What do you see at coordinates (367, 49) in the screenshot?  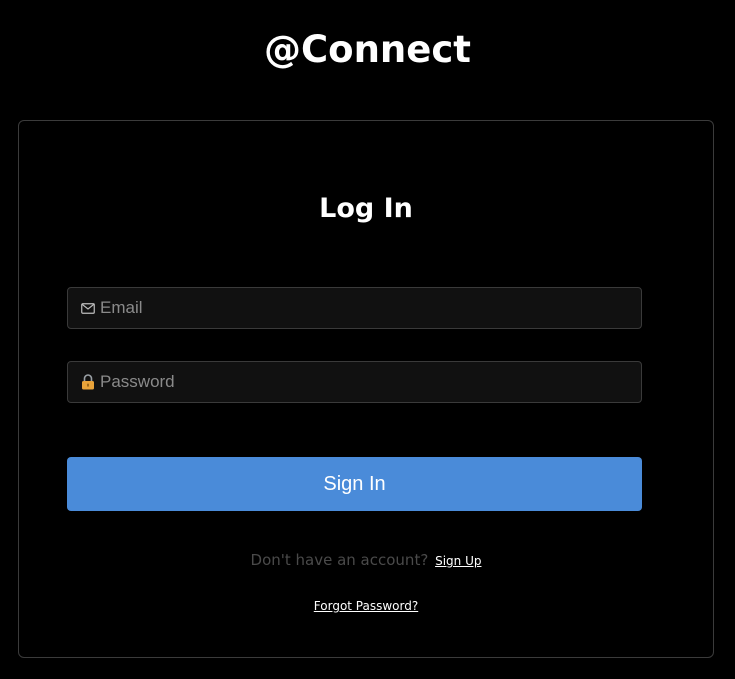 I see `app-title: @Connect` at bounding box center [367, 49].